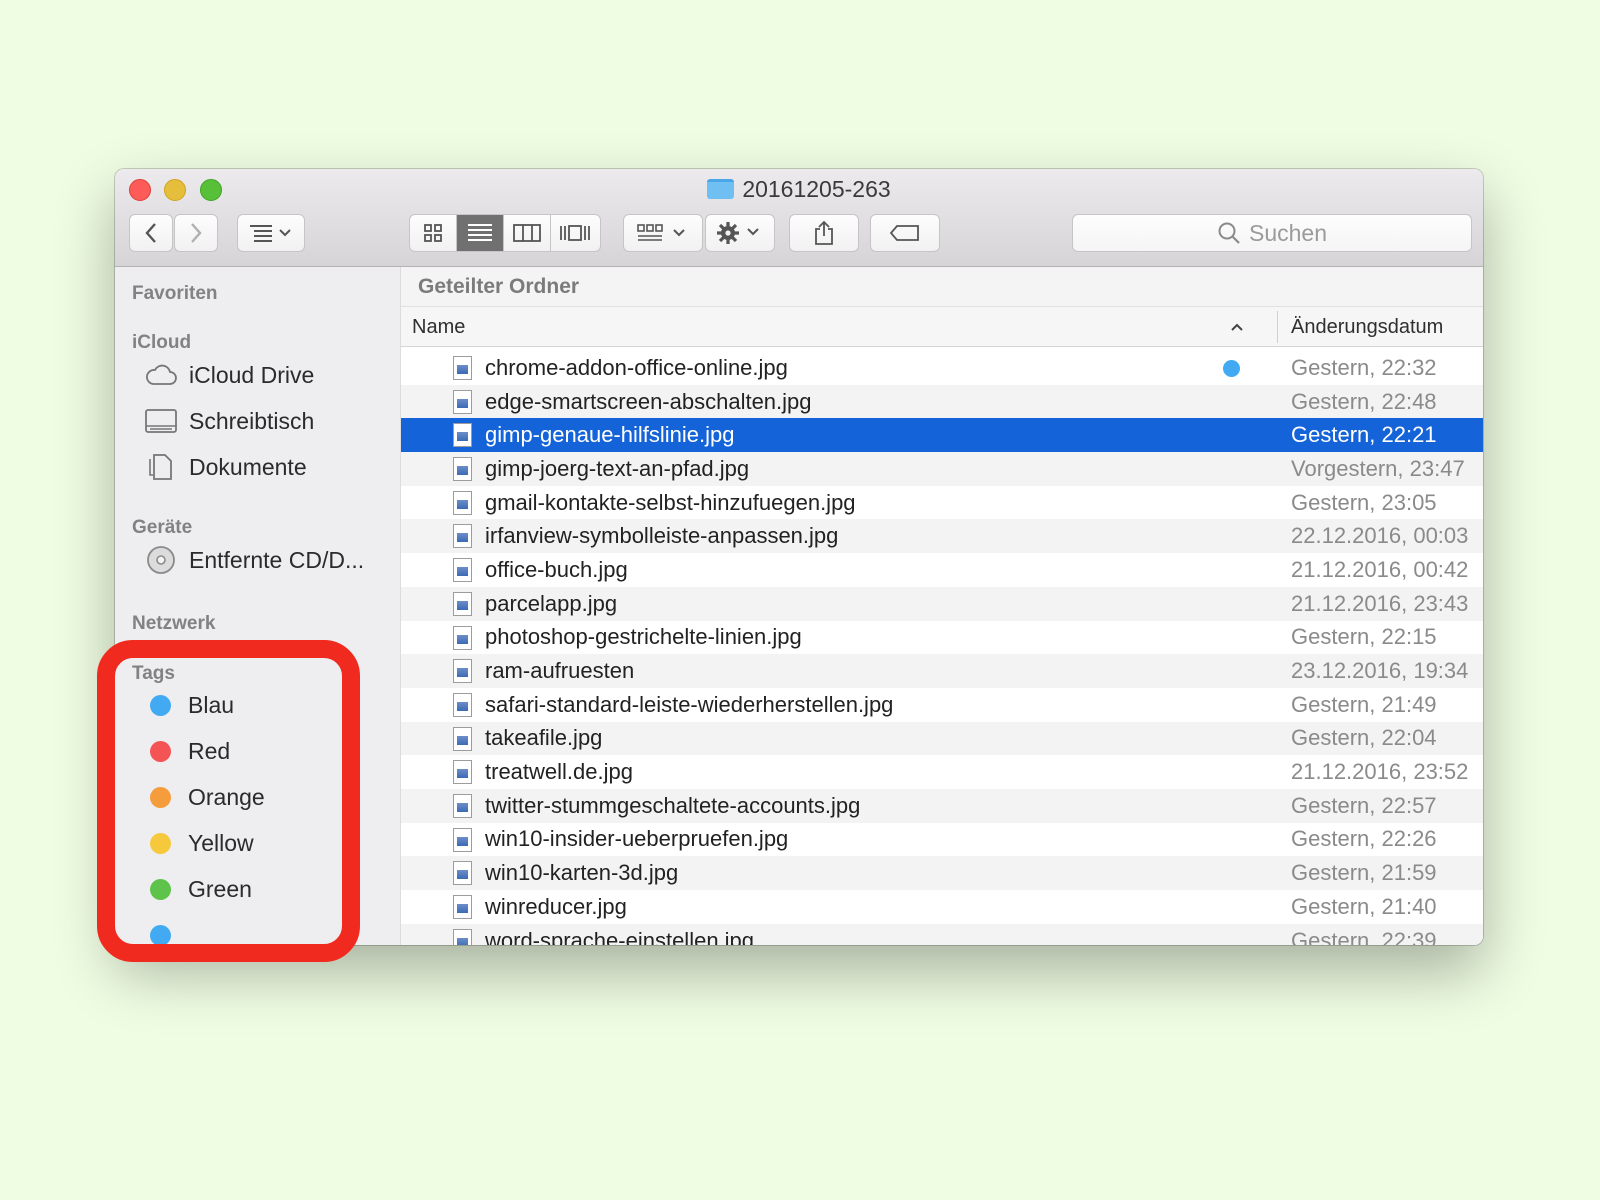  I want to click on group-menu-button, so click(663, 233).